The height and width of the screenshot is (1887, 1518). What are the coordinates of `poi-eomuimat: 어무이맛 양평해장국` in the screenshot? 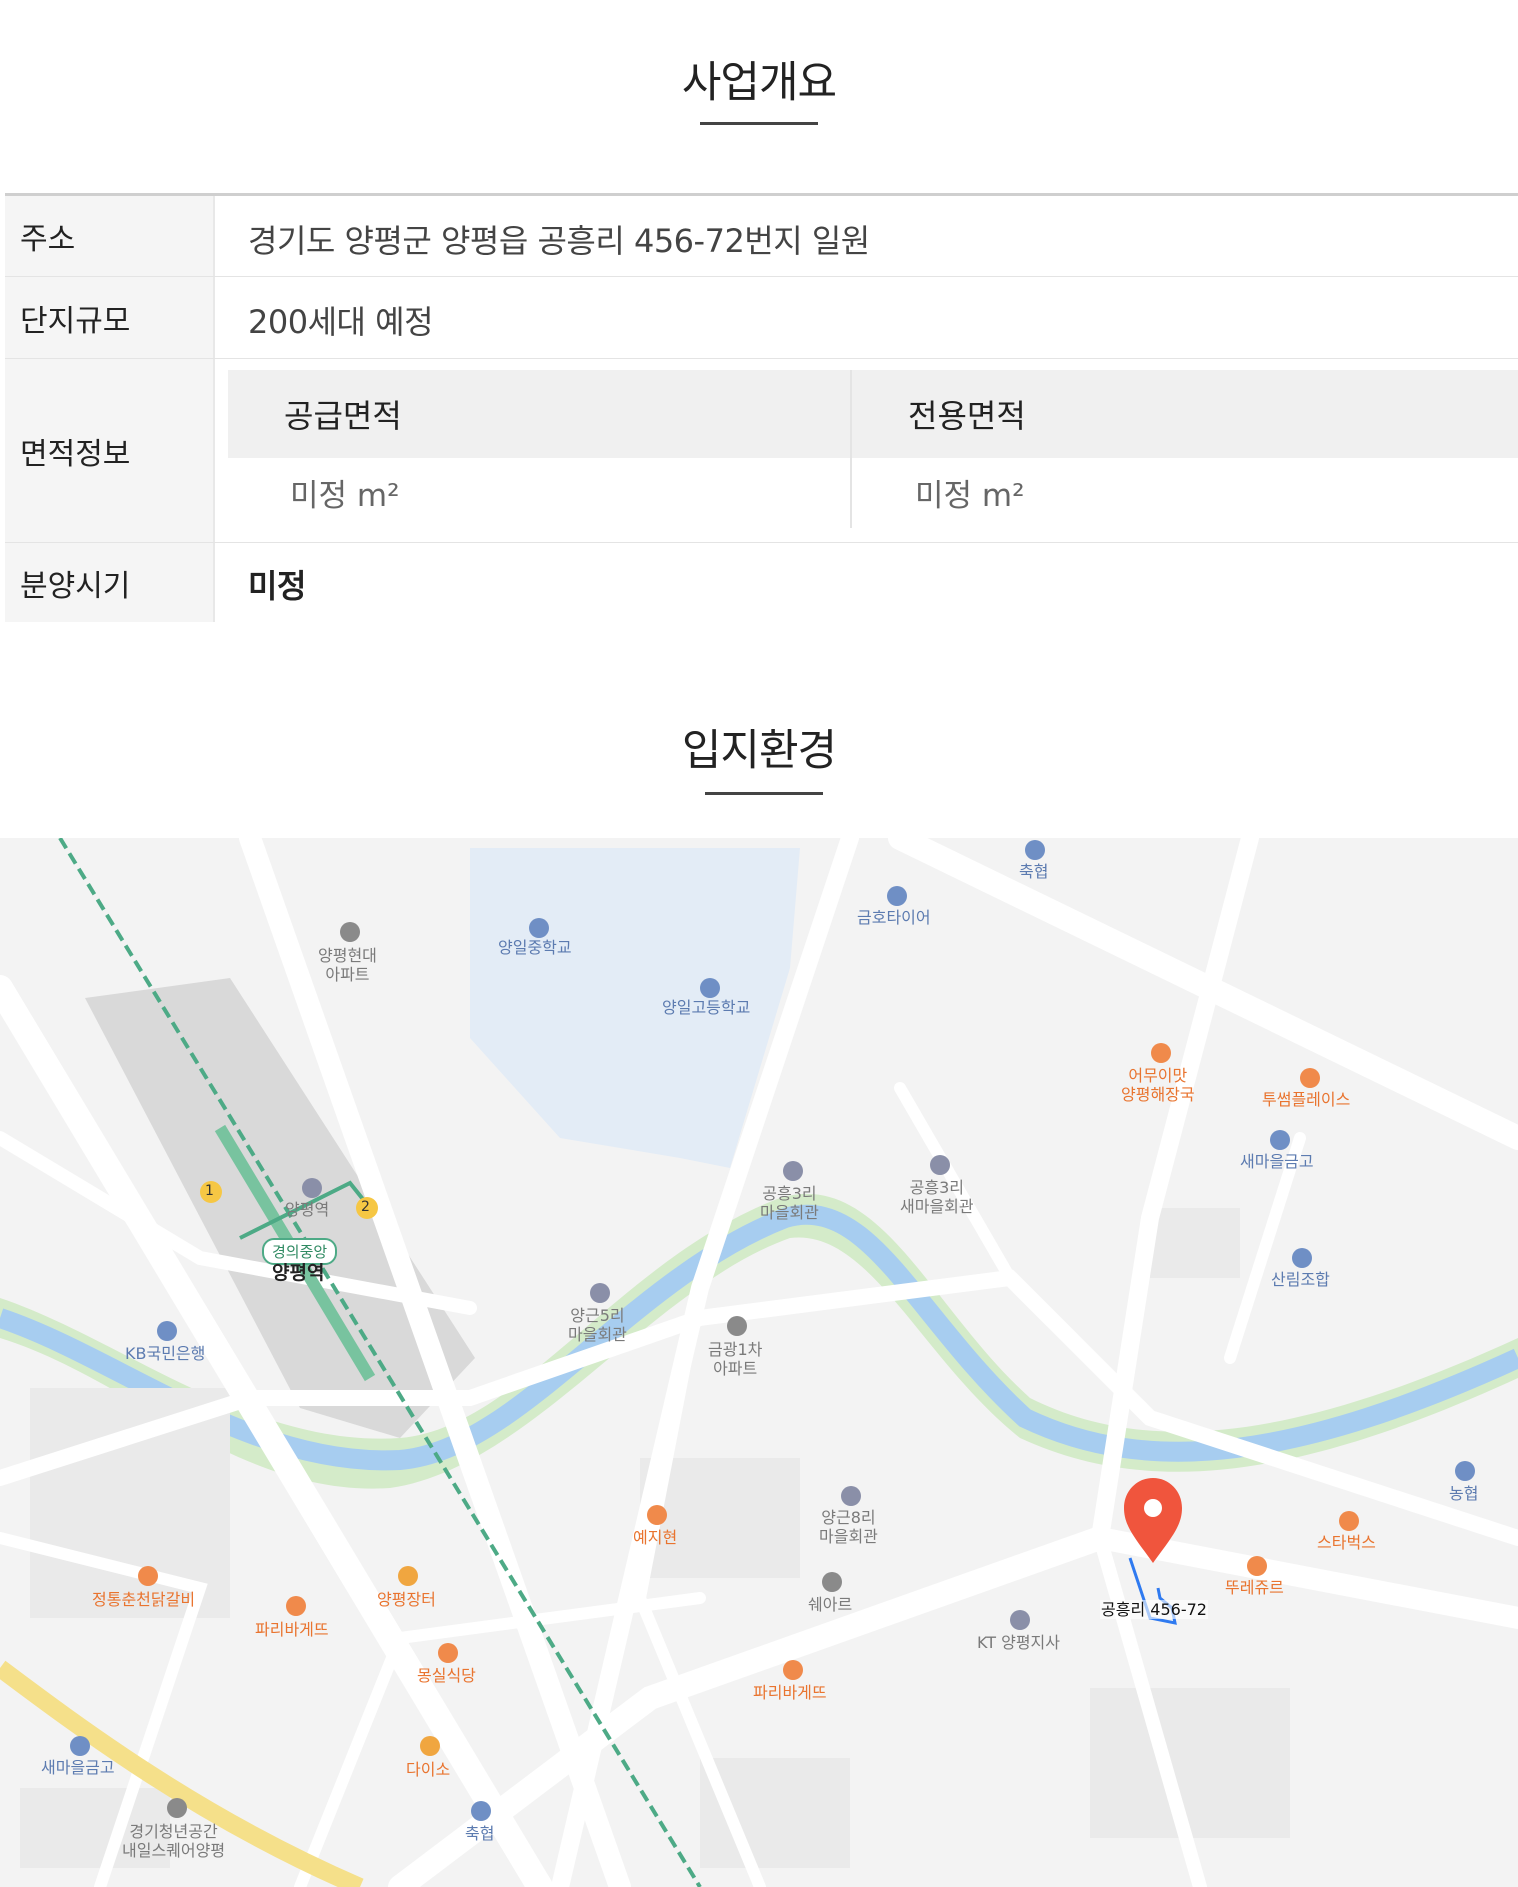 It's located at (1158, 1085).